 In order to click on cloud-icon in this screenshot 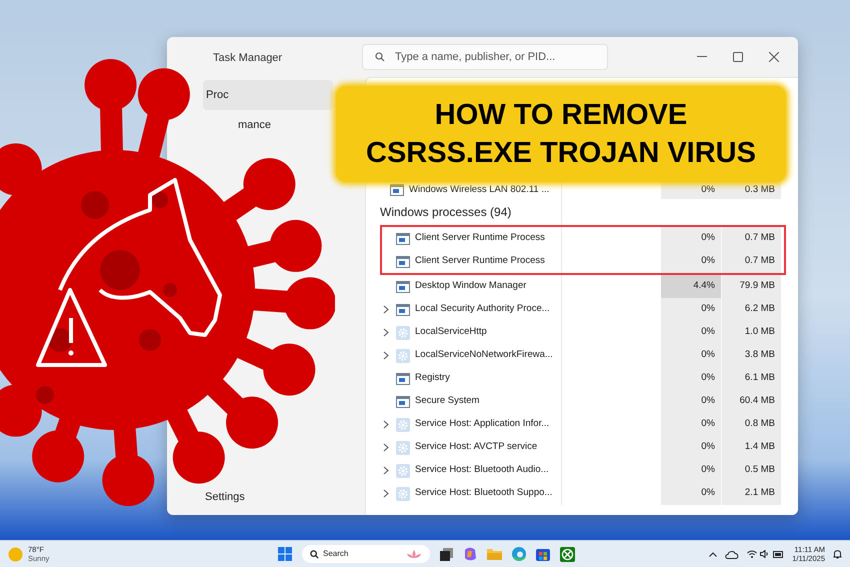, I will do `click(732, 554)`.